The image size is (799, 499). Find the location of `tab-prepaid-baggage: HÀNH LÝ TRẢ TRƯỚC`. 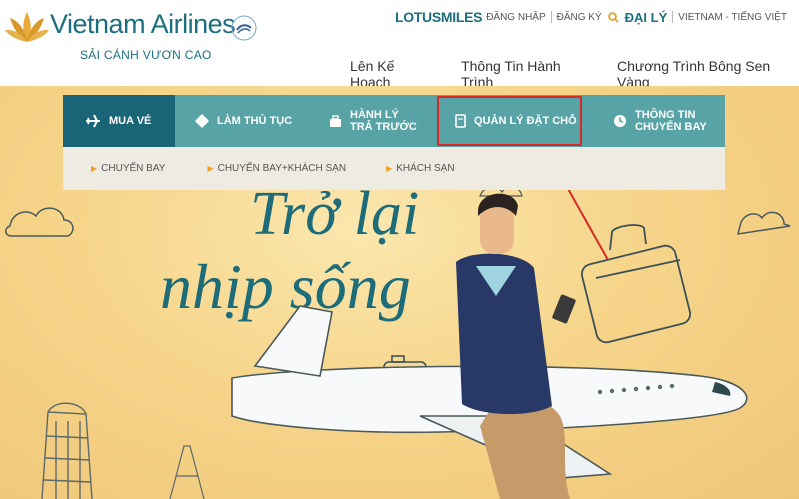

tab-prepaid-baggage: HÀNH LÝ TRẢ TRƯỚC is located at coordinates (373, 121).